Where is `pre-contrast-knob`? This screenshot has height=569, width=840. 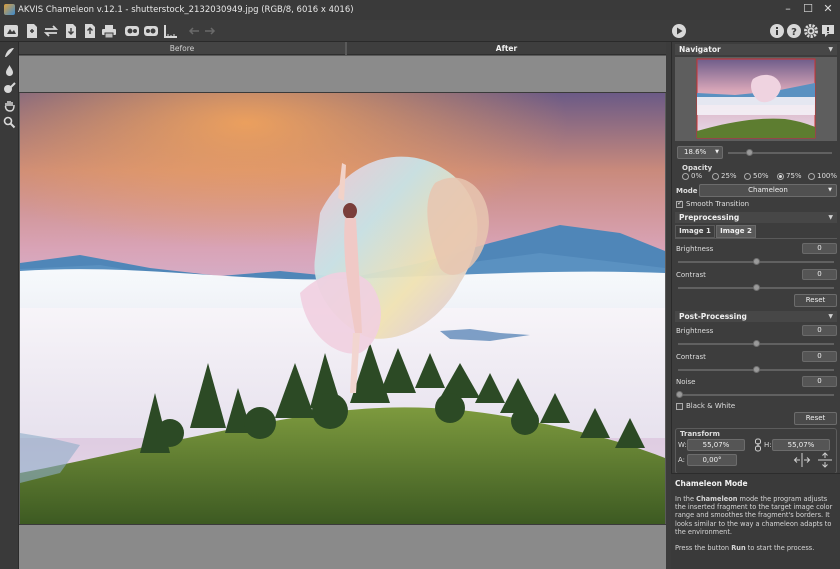
pre-contrast-knob is located at coordinates (756, 287).